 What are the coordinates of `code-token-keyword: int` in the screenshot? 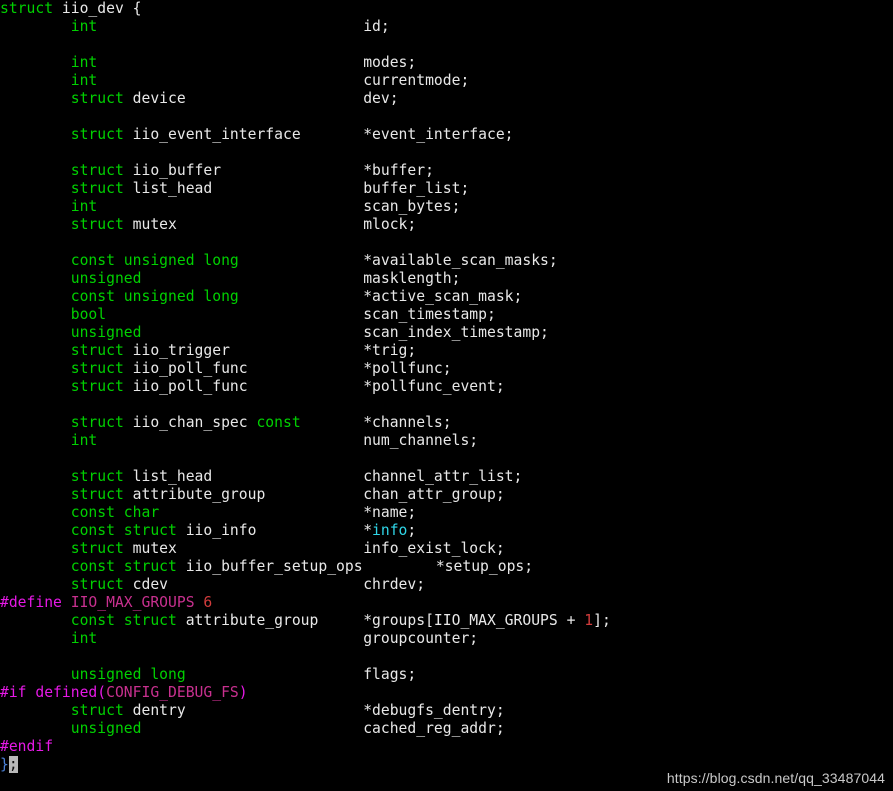 It's located at (84, 638).